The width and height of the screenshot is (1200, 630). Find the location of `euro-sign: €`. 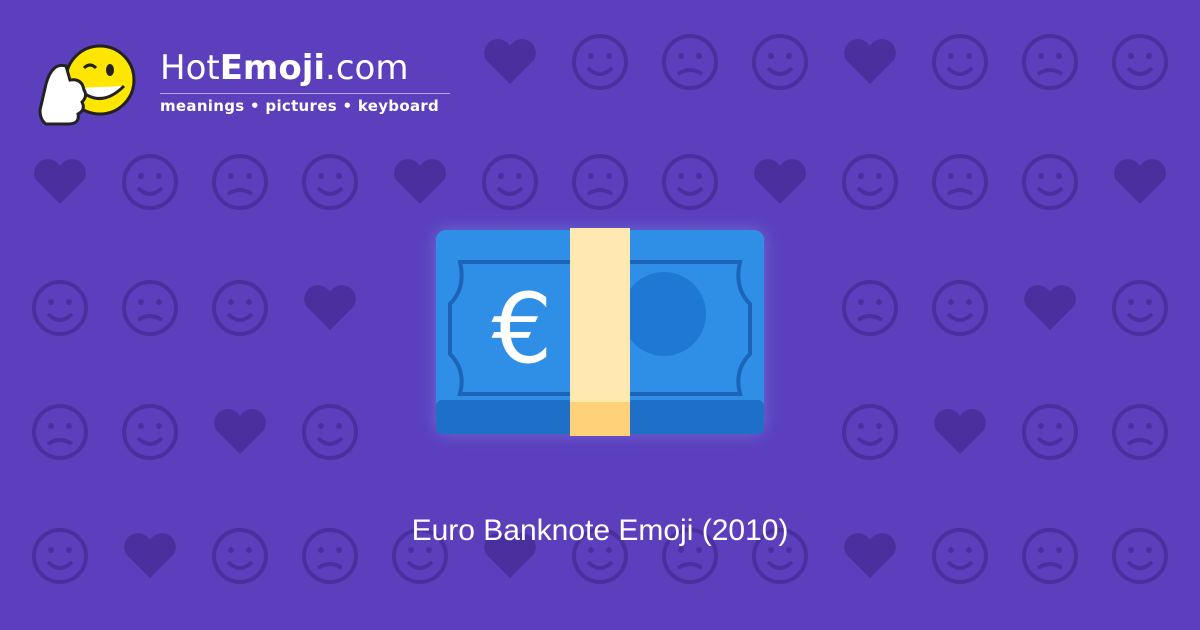

euro-sign: € is located at coordinates (521, 329).